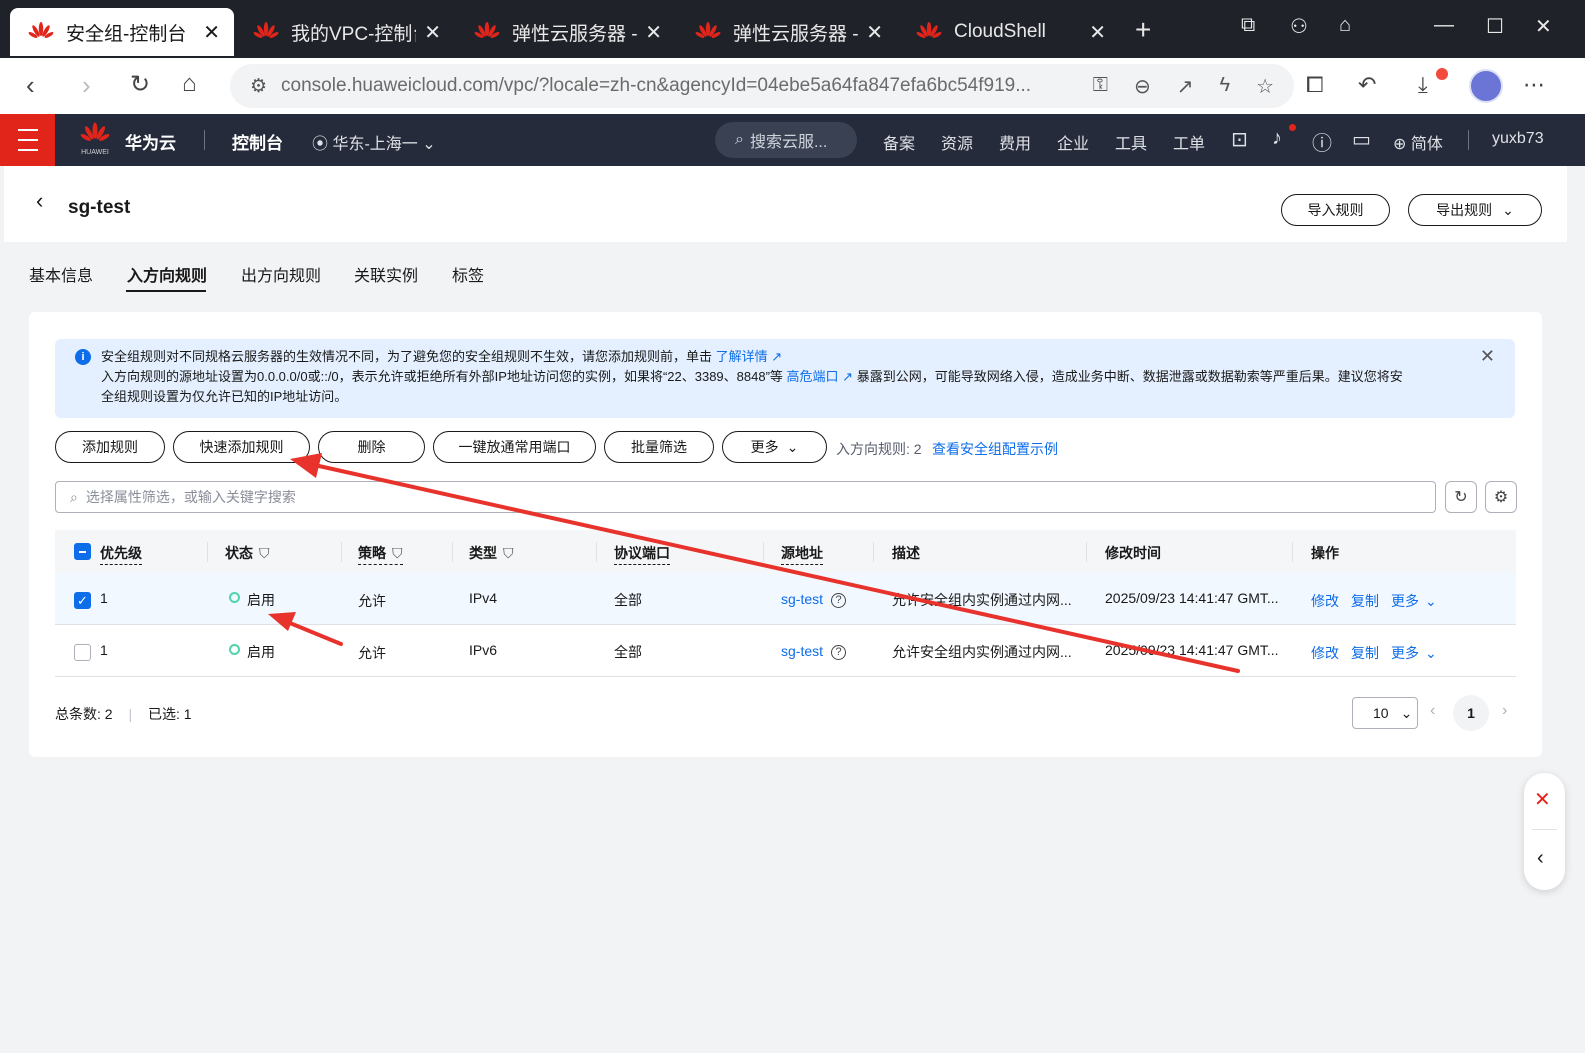  What do you see at coordinates (27, 140) in the screenshot?
I see `menu-toggle-button` at bounding box center [27, 140].